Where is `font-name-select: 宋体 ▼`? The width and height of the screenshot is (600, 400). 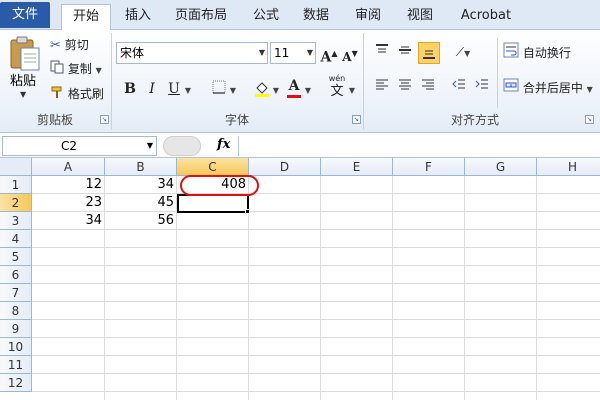 font-name-select: 宋体 ▼ is located at coordinates (192, 53).